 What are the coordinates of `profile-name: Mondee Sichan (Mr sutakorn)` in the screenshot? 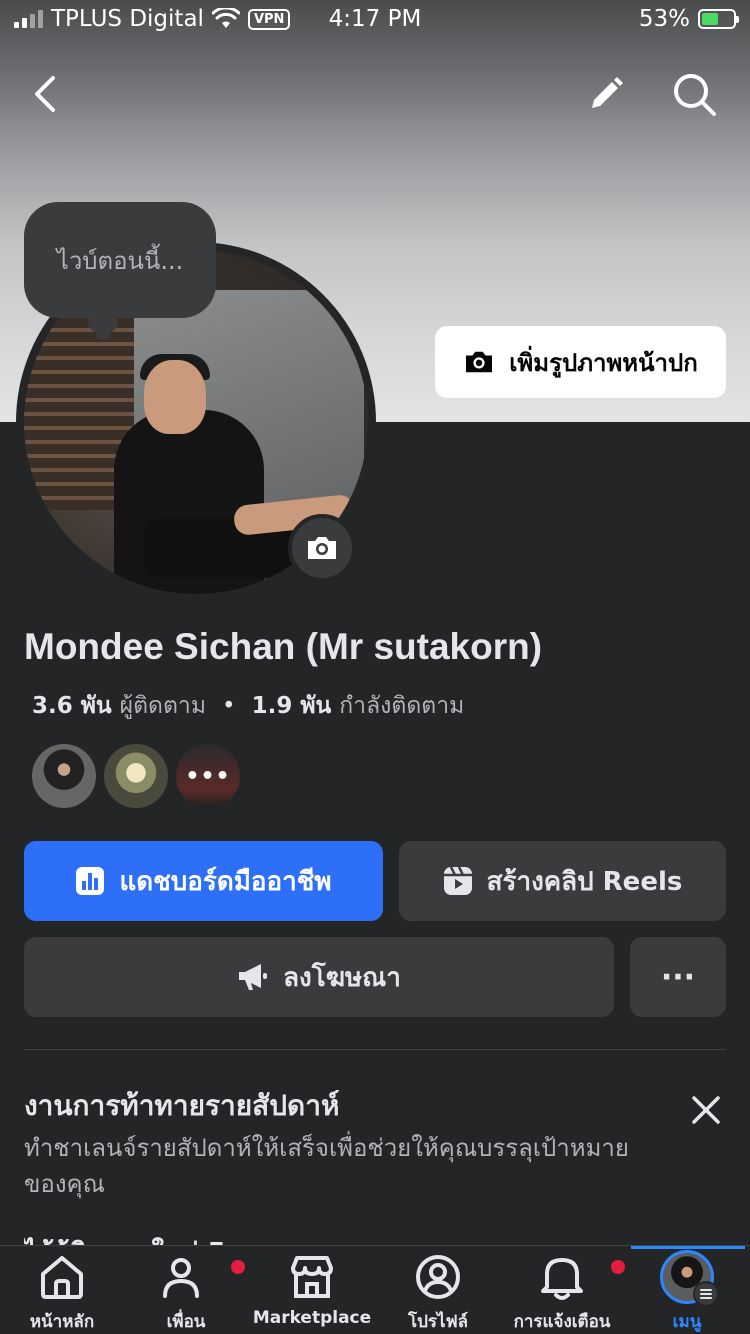 It's located at (283, 646).